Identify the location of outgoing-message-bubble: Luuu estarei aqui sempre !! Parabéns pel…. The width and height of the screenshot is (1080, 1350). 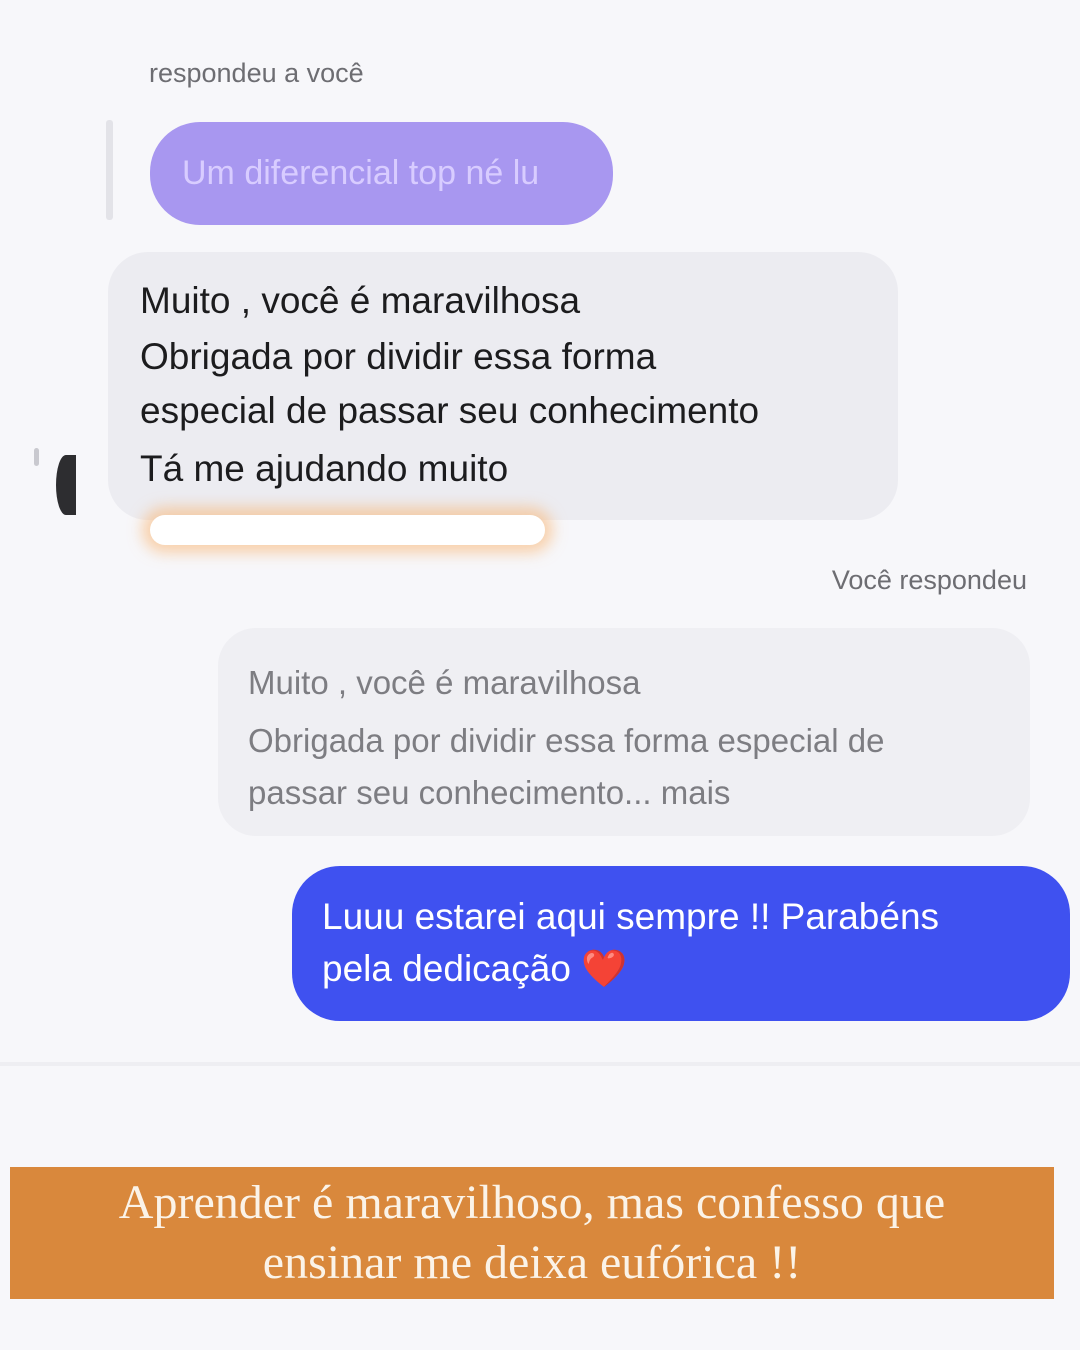
(681, 943).